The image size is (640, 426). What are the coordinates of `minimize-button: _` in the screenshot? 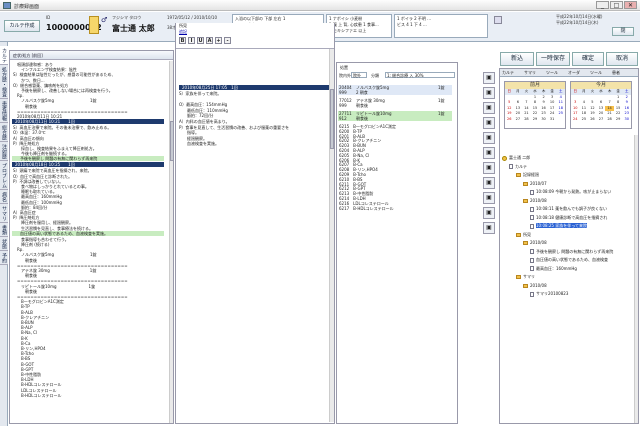 It's located at (602, 5).